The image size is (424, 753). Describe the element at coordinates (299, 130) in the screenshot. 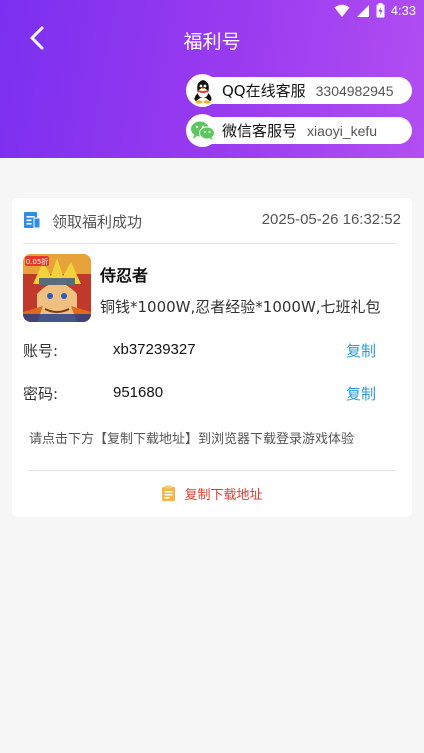

I see `wechat-service-pill: 微信客服号 xiaoyi_kefu` at that location.